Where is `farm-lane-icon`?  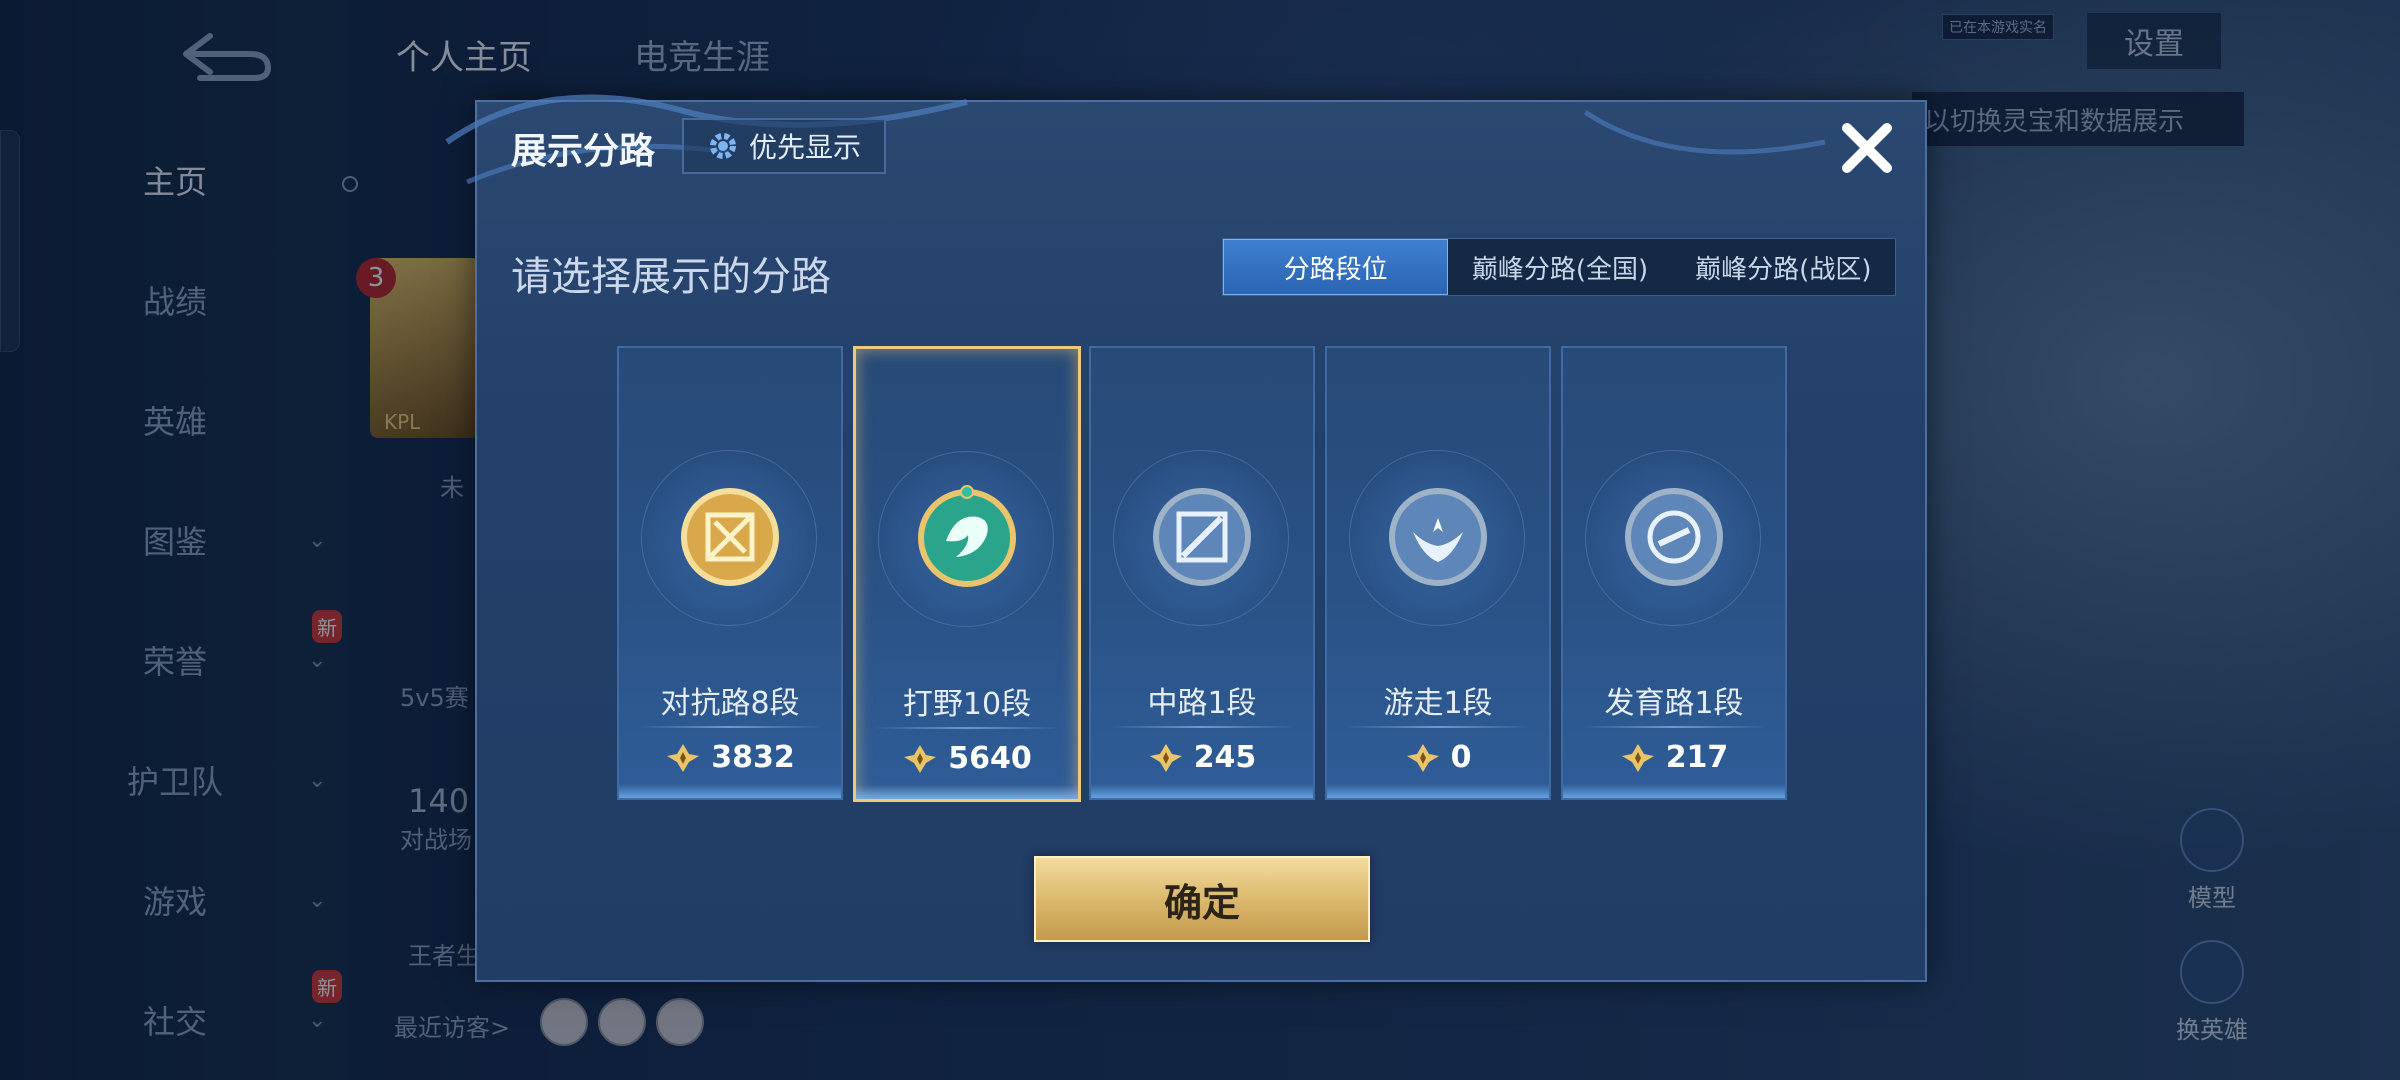 farm-lane-icon is located at coordinates (1674, 537).